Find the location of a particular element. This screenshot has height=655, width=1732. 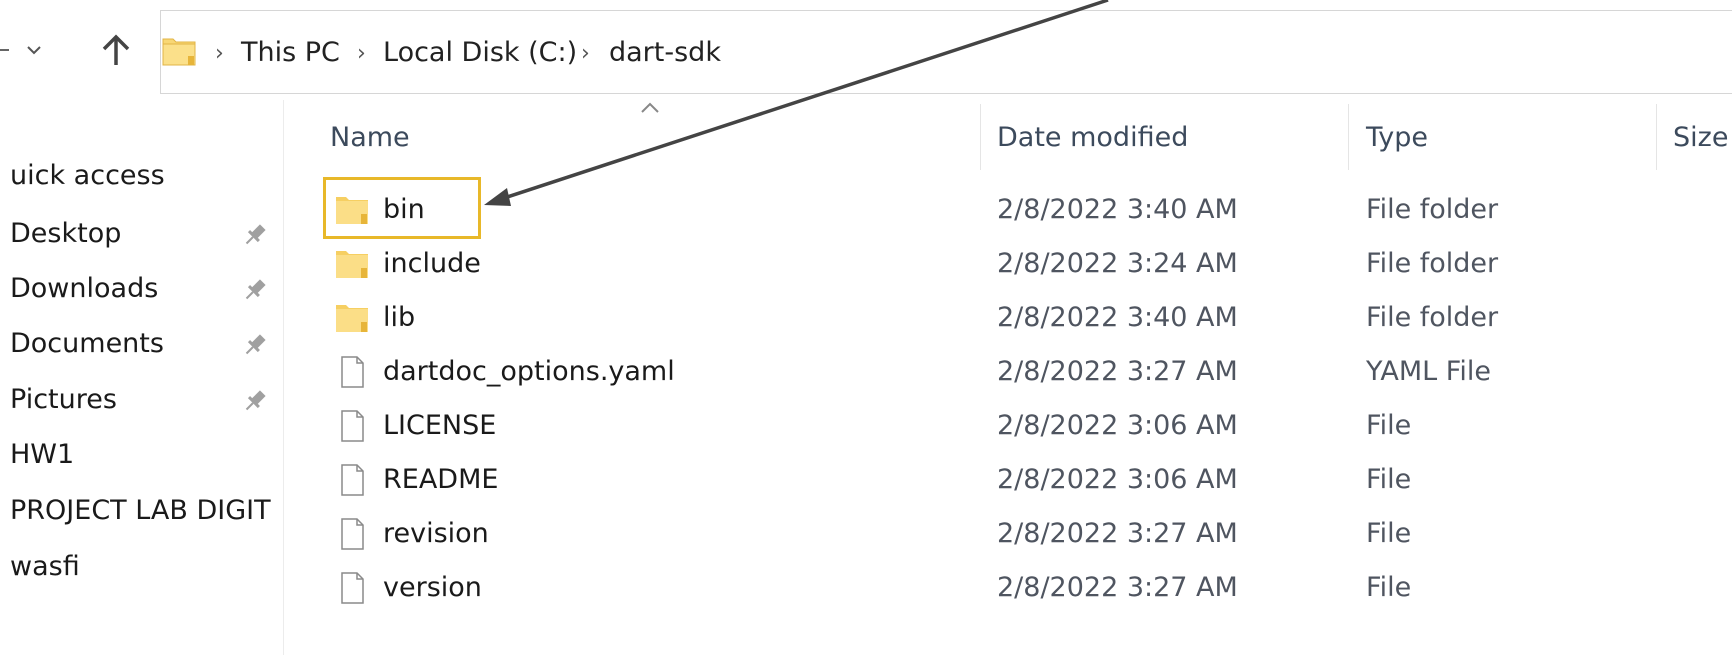

file-name: lib is located at coordinates (399, 317).